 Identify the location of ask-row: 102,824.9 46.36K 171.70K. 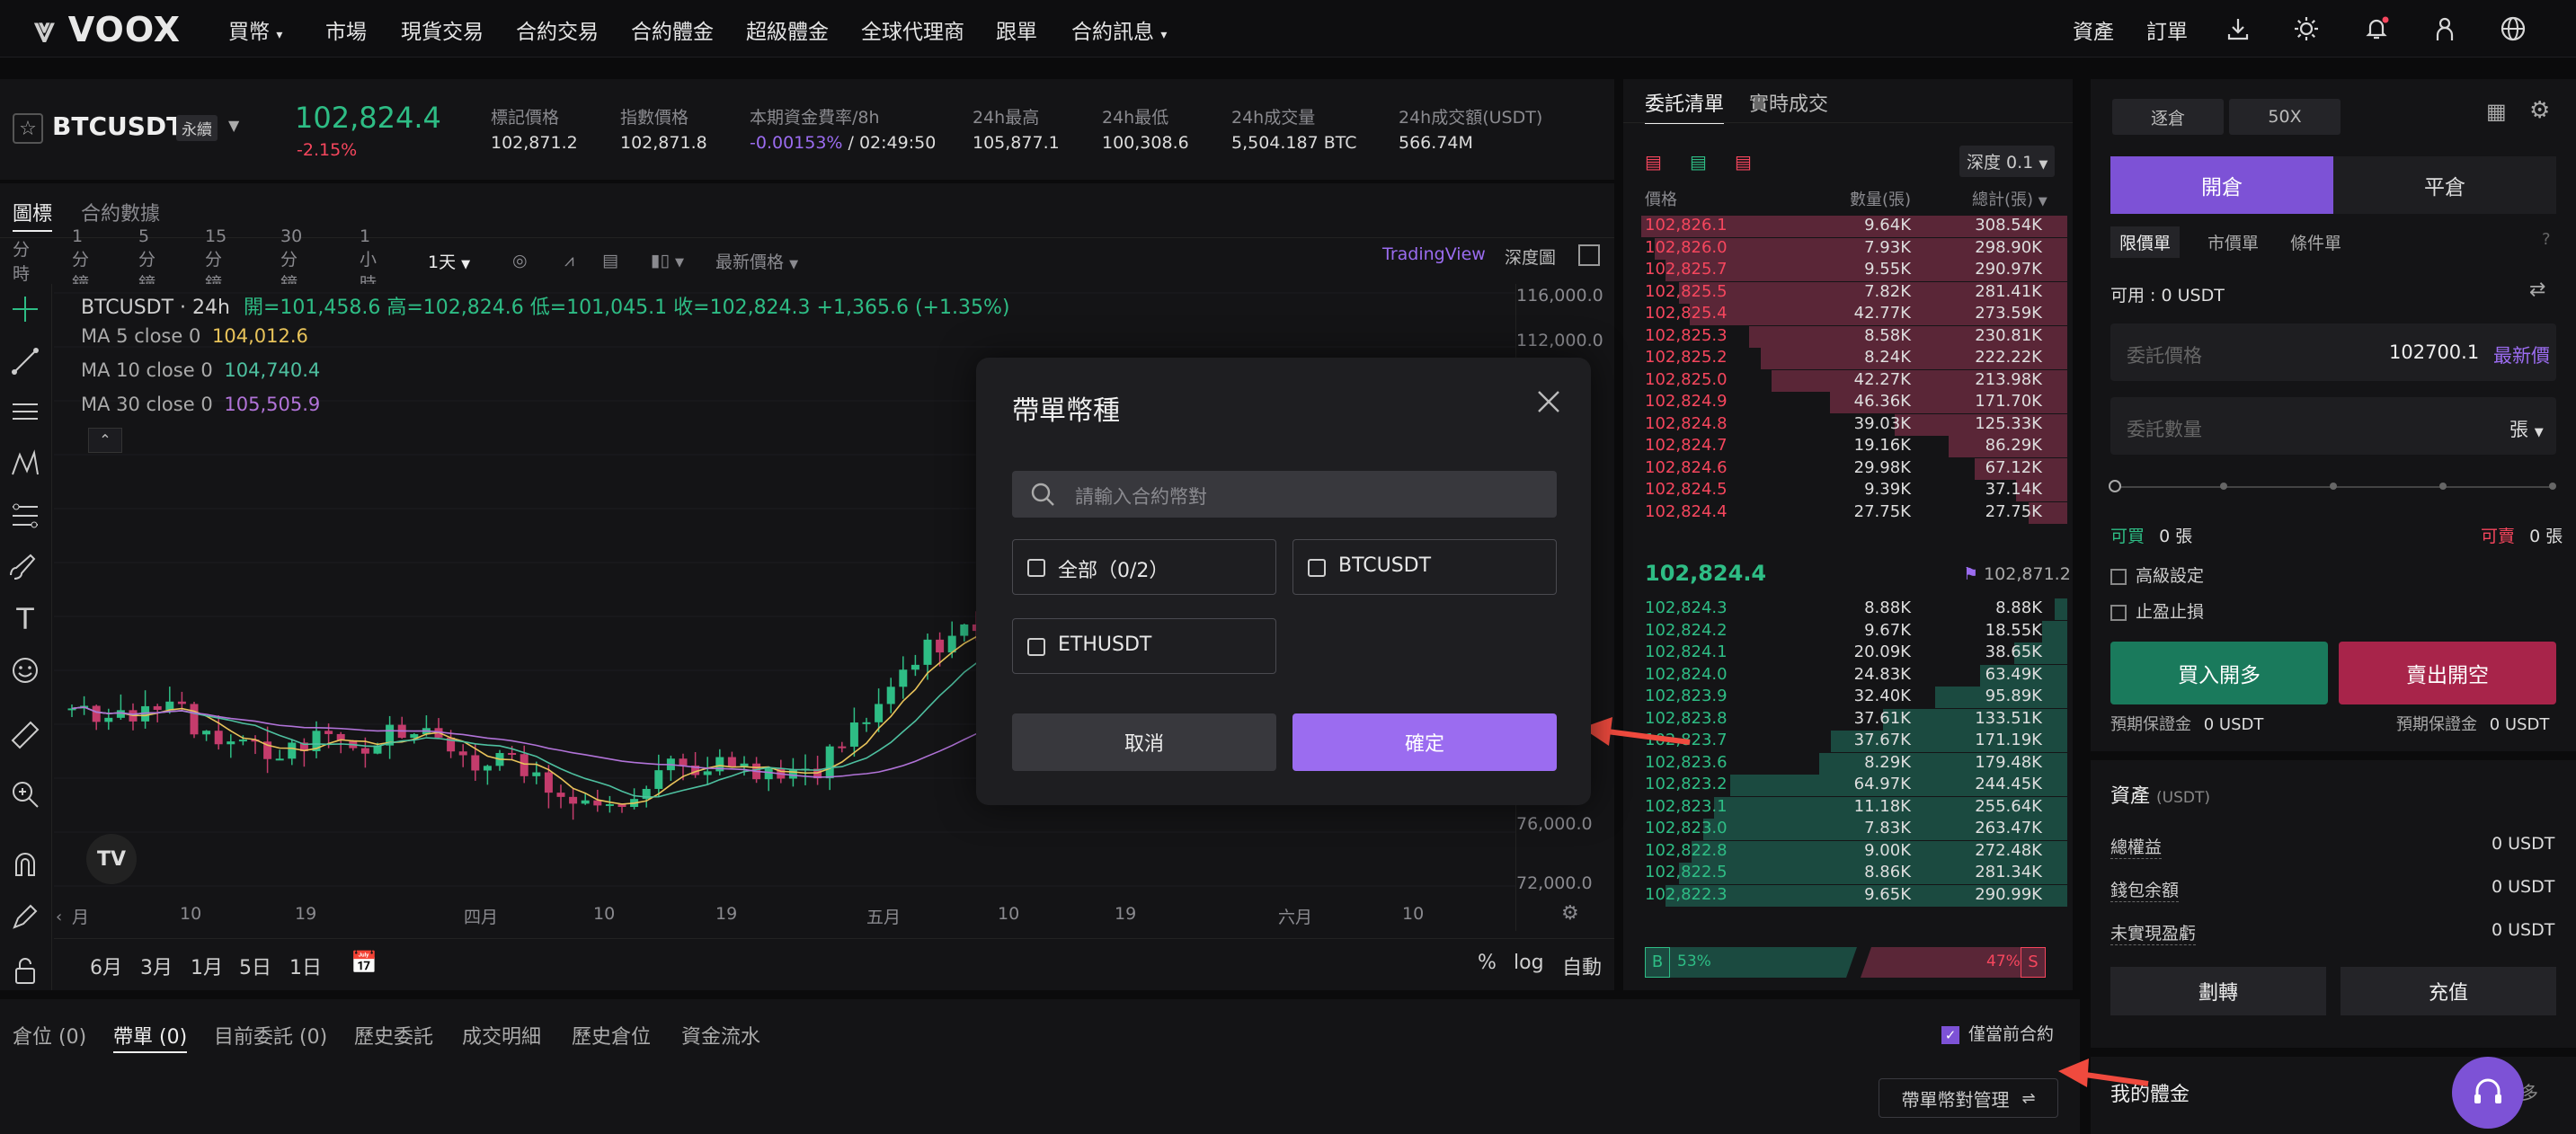
(1848, 402).